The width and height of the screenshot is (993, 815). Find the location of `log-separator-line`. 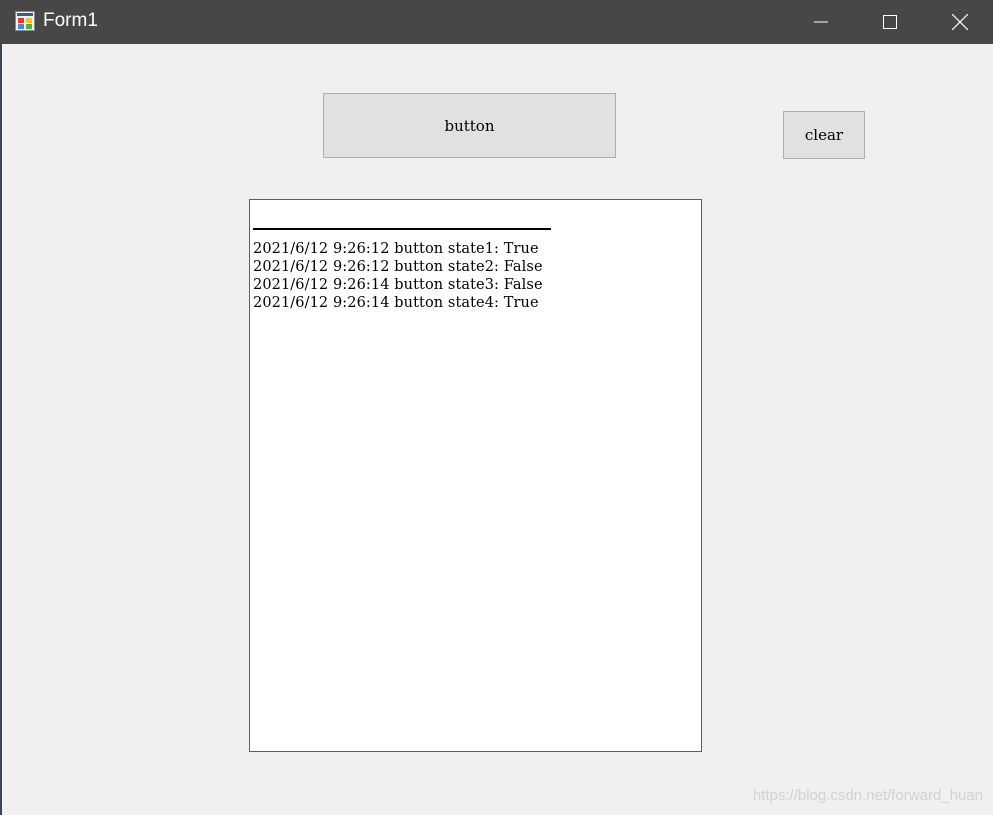

log-separator-line is located at coordinates (402, 229).